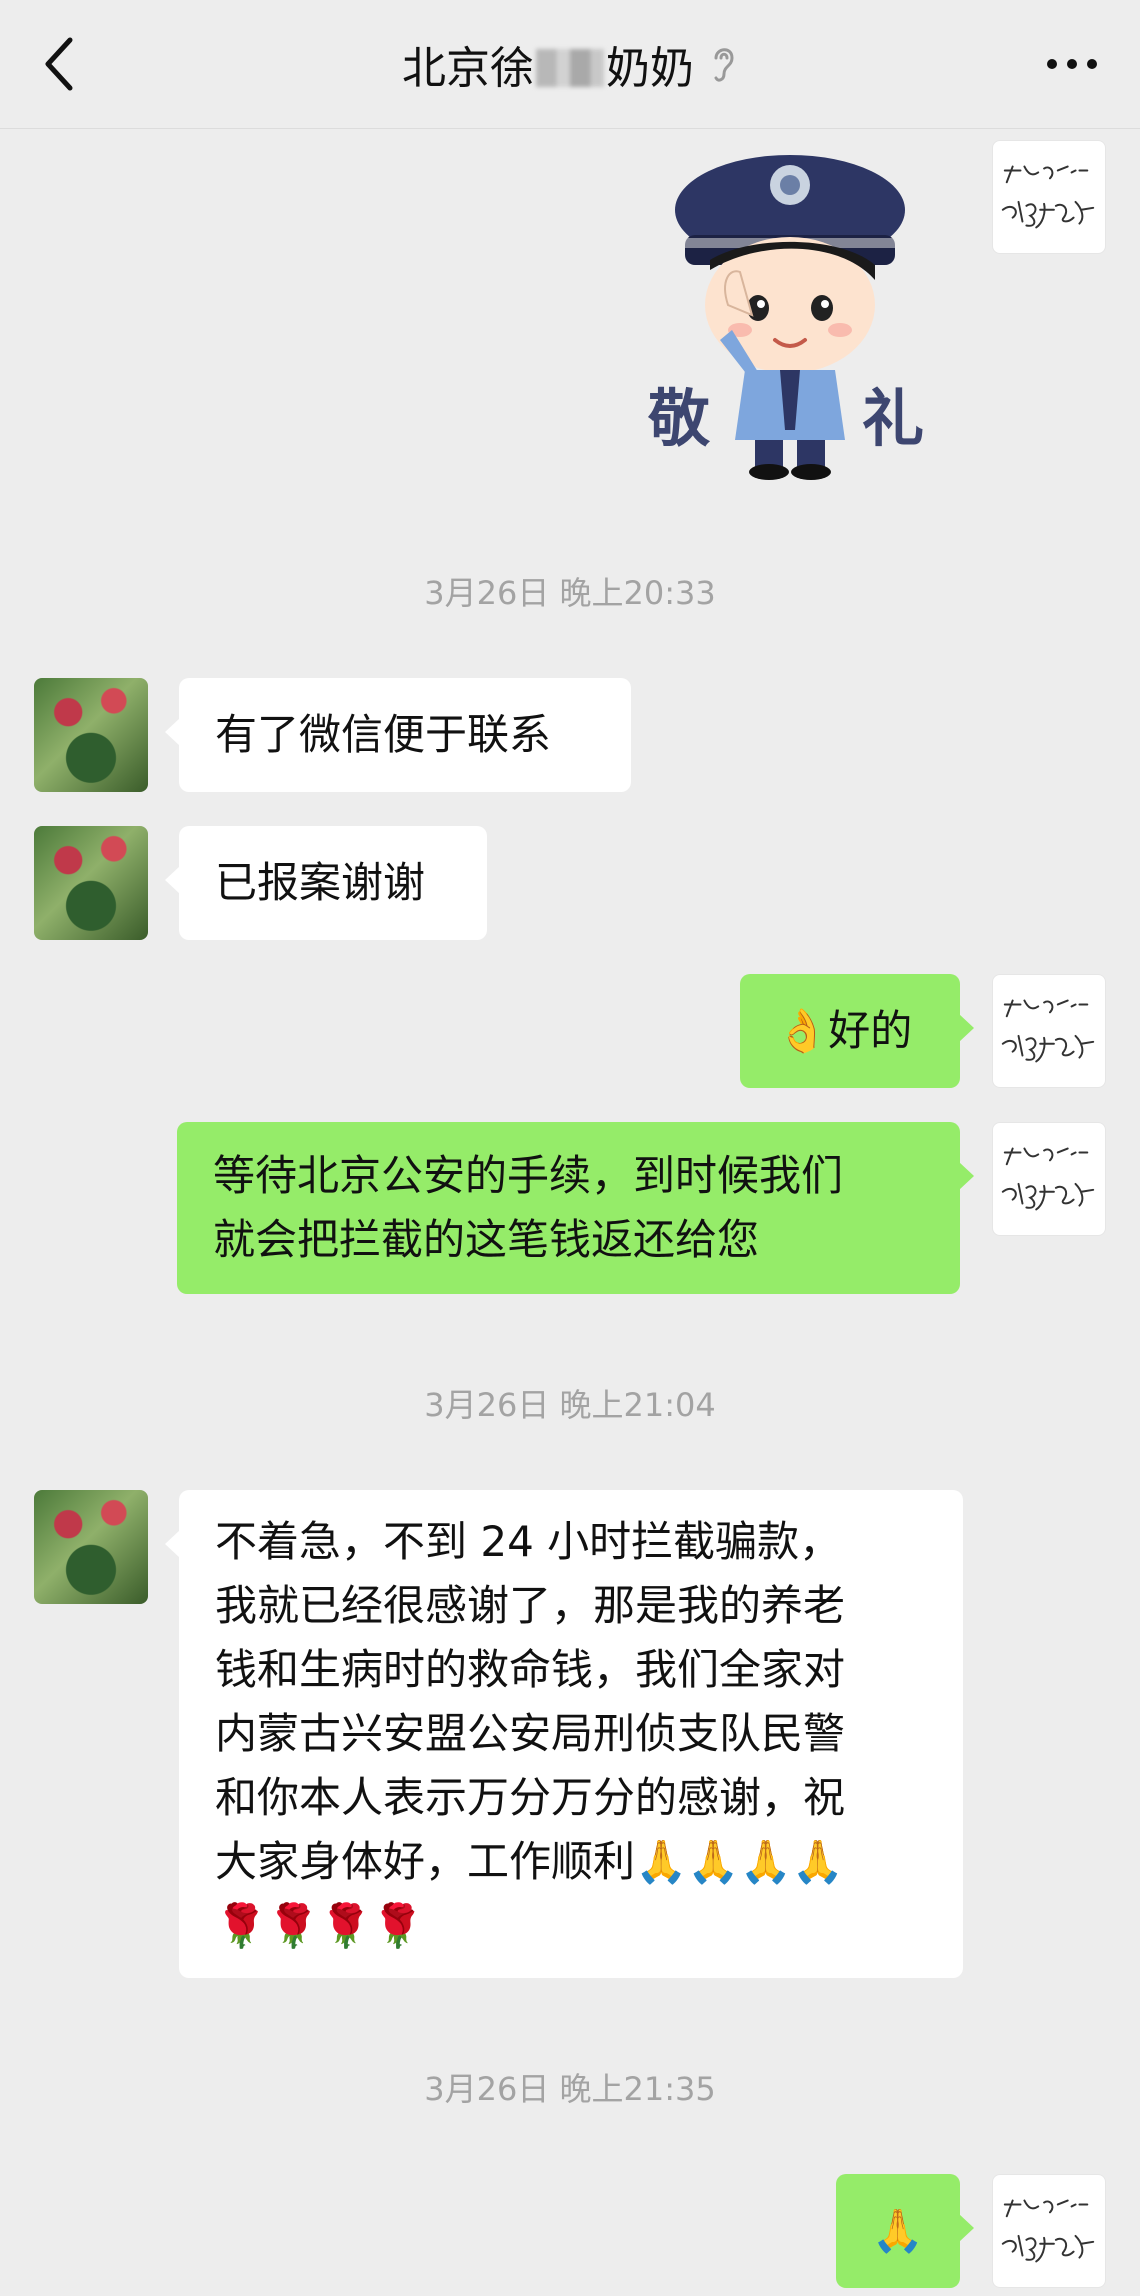 The width and height of the screenshot is (1140, 2296). What do you see at coordinates (530, 1605) in the screenshot?
I see `message-text-line: 我就已经很感谢了，那是我的养老` at bounding box center [530, 1605].